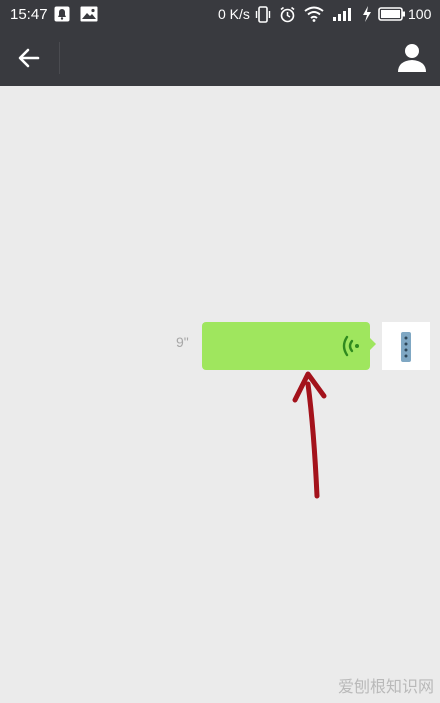 The height and width of the screenshot is (703, 440). I want to click on voice-message-bubble, so click(289, 346).